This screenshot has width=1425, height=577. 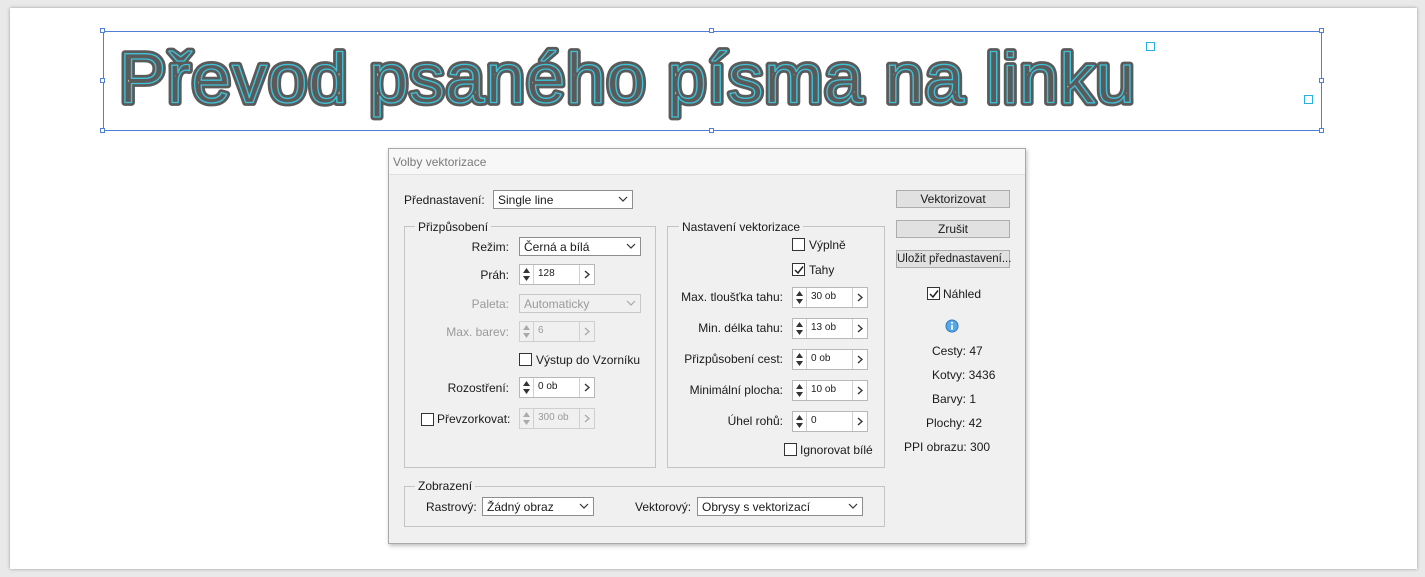 What do you see at coordinates (102, 30) in the screenshot?
I see `selection-handle-top-left` at bounding box center [102, 30].